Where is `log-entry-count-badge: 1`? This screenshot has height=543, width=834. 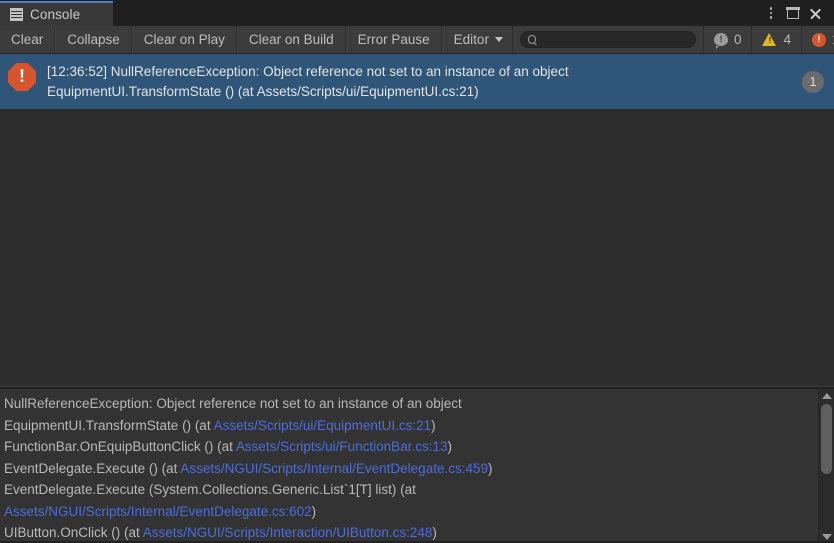
log-entry-count-badge: 1 is located at coordinates (813, 81).